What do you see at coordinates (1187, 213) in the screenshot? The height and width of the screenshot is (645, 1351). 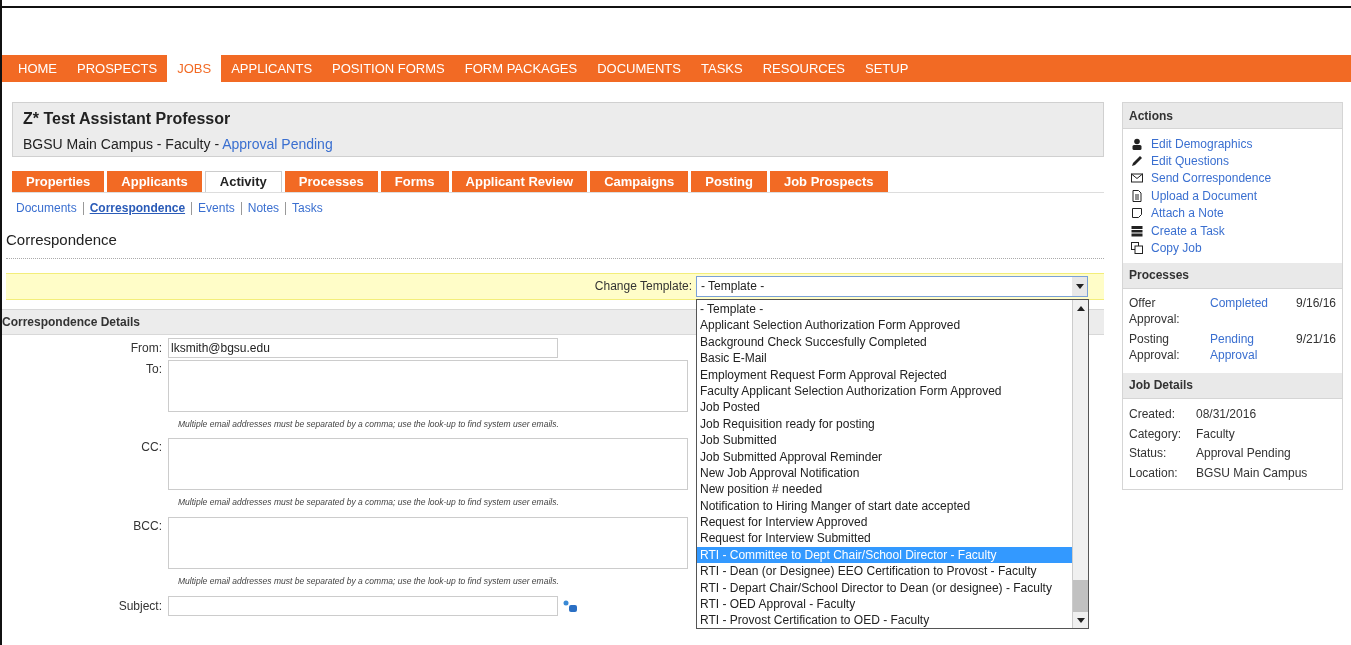 I see `action-link: Attach a Note` at bounding box center [1187, 213].